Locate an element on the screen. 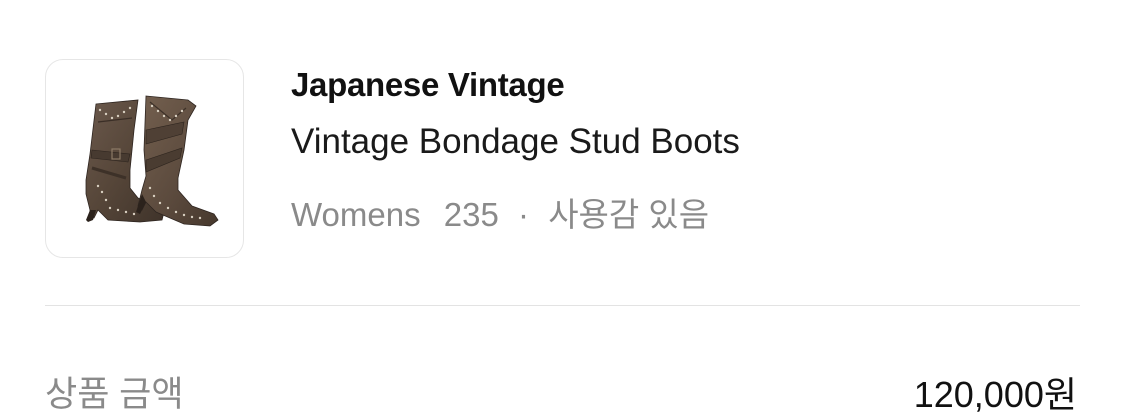 The width and height of the screenshot is (1125, 418). price-value: 120,000원 is located at coordinates (995, 394).